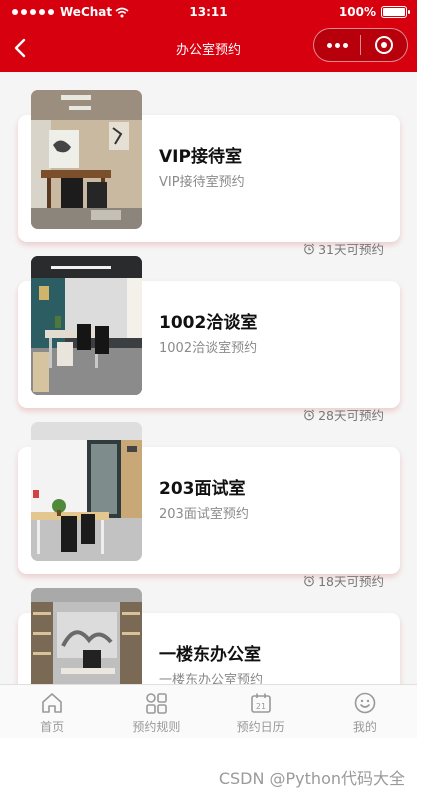  I want to click on grid-icon, so click(157, 703).